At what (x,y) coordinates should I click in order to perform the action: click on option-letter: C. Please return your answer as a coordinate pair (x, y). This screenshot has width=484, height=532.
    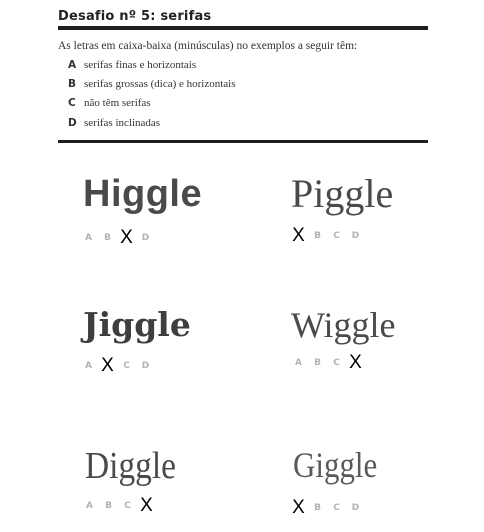
    Looking at the image, I should click on (72, 103).